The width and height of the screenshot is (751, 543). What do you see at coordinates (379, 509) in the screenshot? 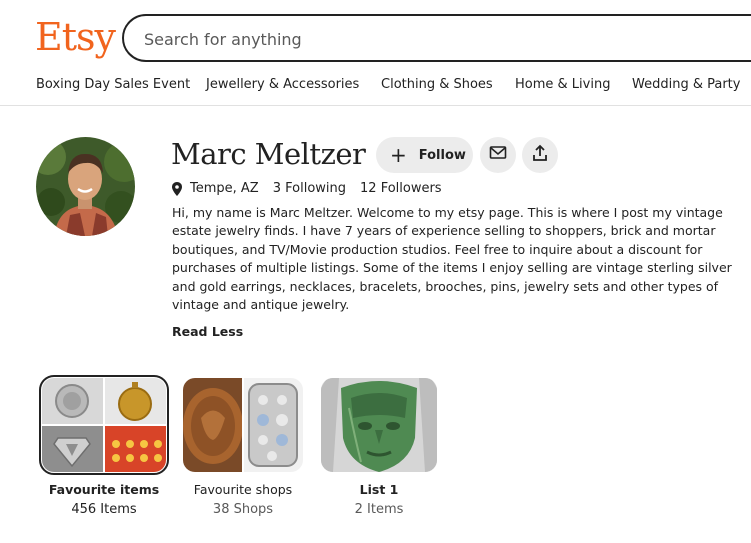
I see `collection-count: 2 Items` at bounding box center [379, 509].